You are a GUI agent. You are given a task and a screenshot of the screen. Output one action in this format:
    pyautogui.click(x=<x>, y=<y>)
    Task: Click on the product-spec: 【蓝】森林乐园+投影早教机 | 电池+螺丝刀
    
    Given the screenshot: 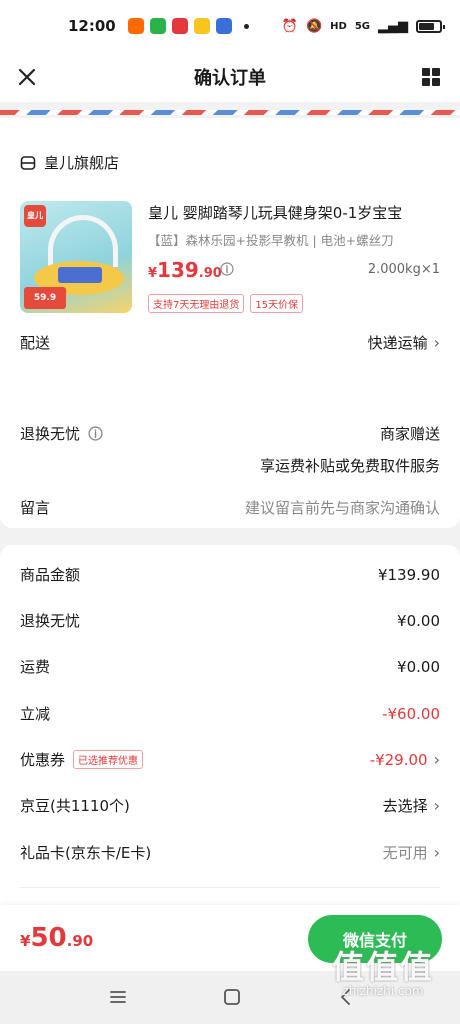 What is the action you would take?
    pyautogui.click(x=294, y=239)
    